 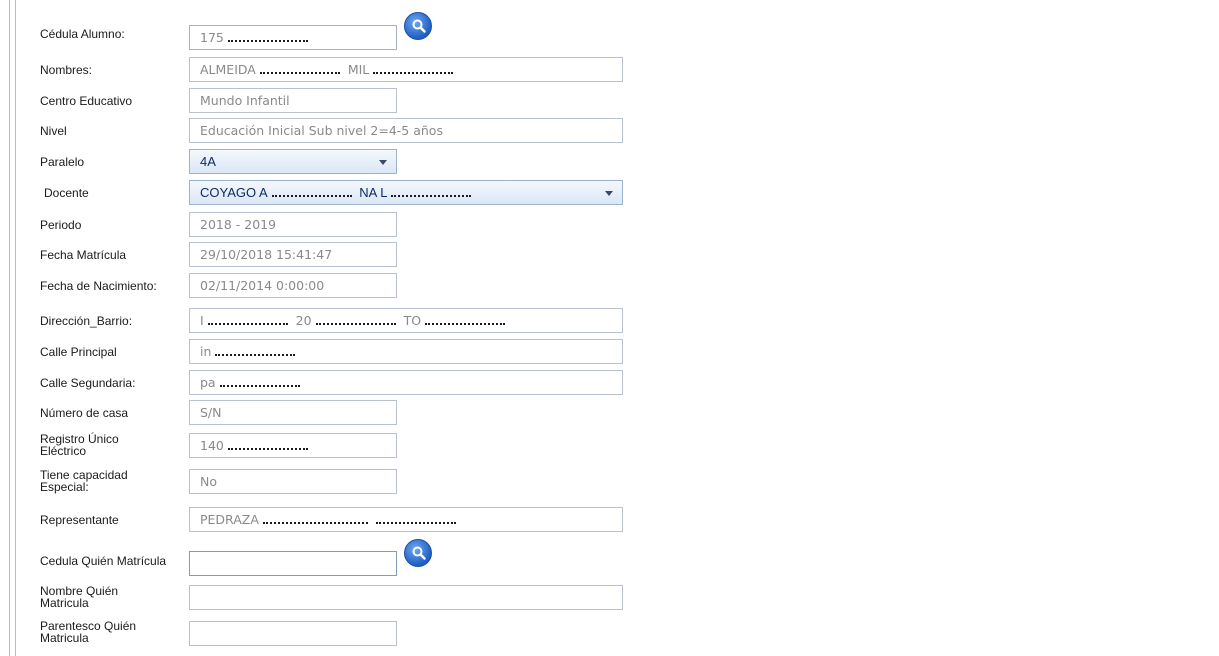 I want to click on registro-unico-input: 140, so click(x=293, y=445).